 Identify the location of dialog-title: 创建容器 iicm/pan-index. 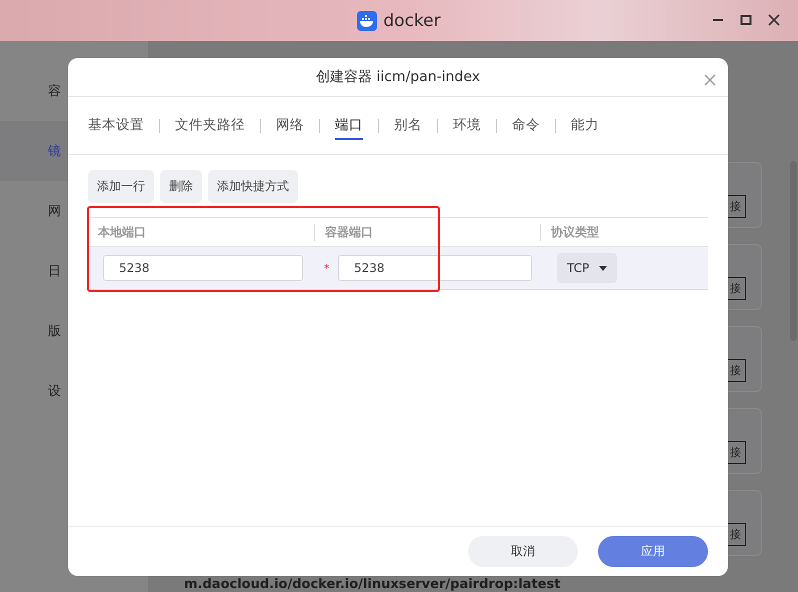
(398, 77).